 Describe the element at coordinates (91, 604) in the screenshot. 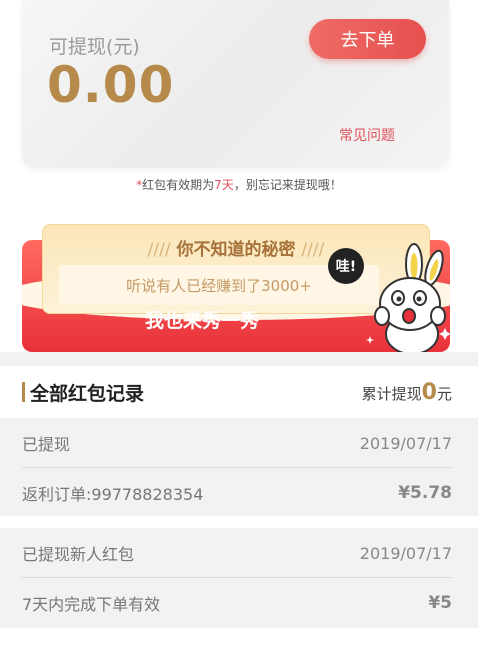

I see `record-desc: 7天内完成下单有效` at that location.